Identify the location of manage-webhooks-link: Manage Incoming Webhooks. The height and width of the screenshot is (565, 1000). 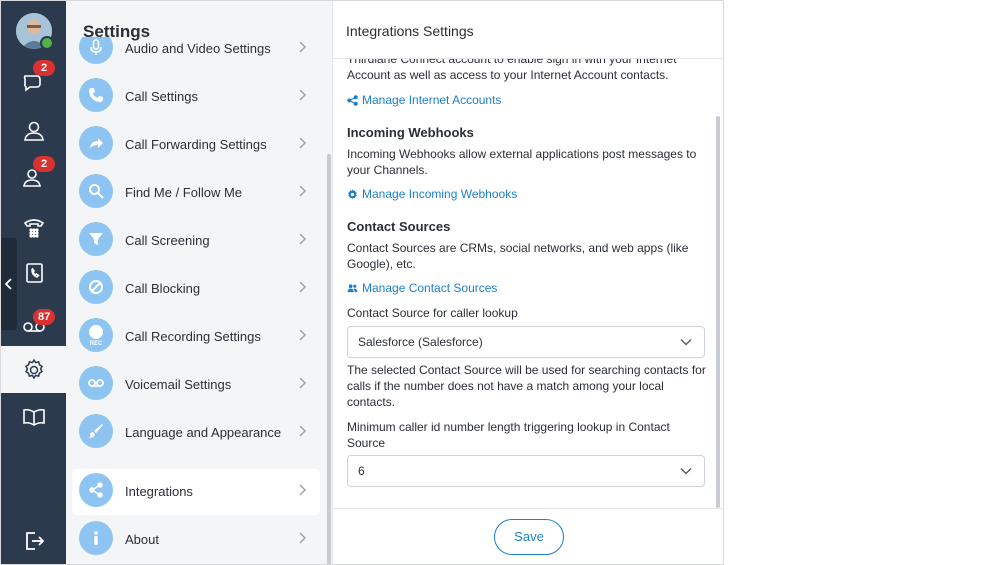
(432, 194).